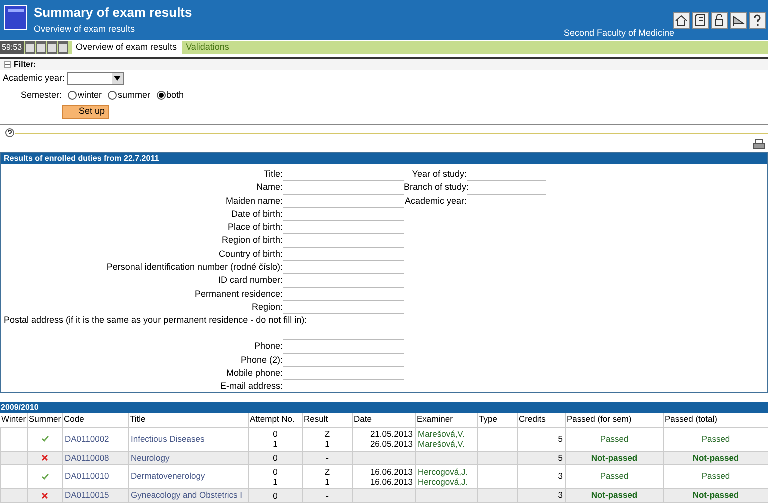  I want to click on field-label: ID card number:, so click(250, 281).